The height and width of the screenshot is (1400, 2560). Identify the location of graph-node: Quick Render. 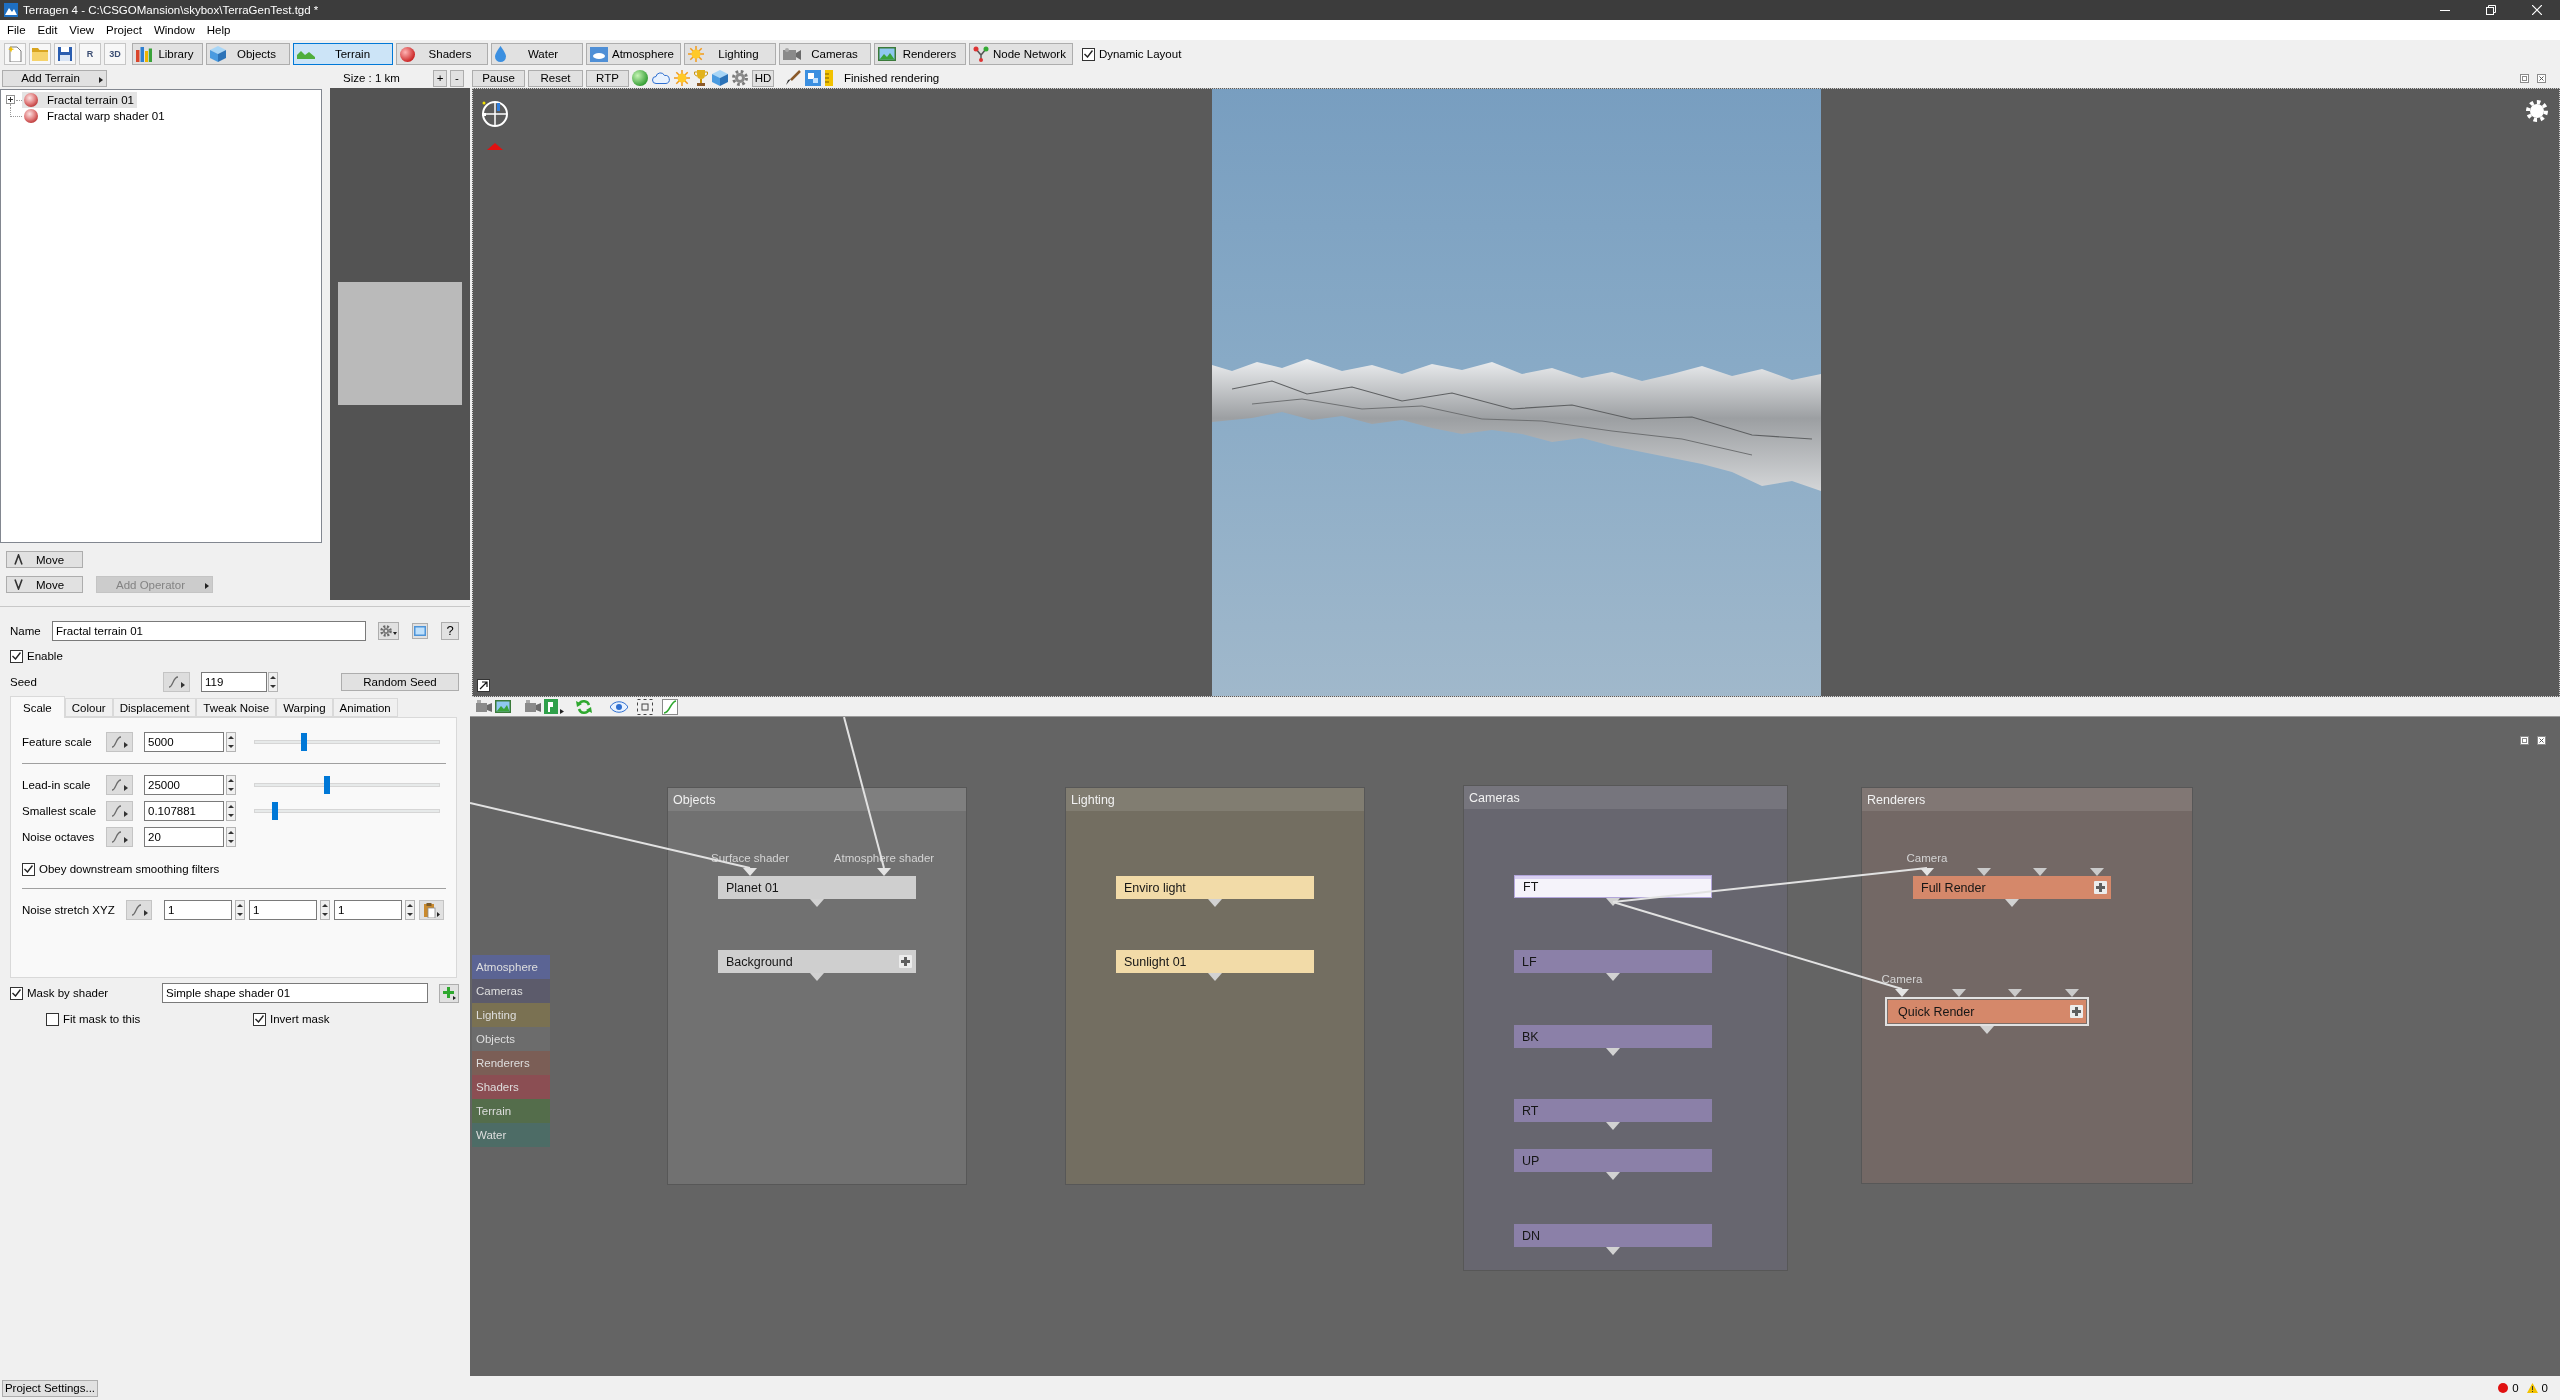
(1987, 1011).